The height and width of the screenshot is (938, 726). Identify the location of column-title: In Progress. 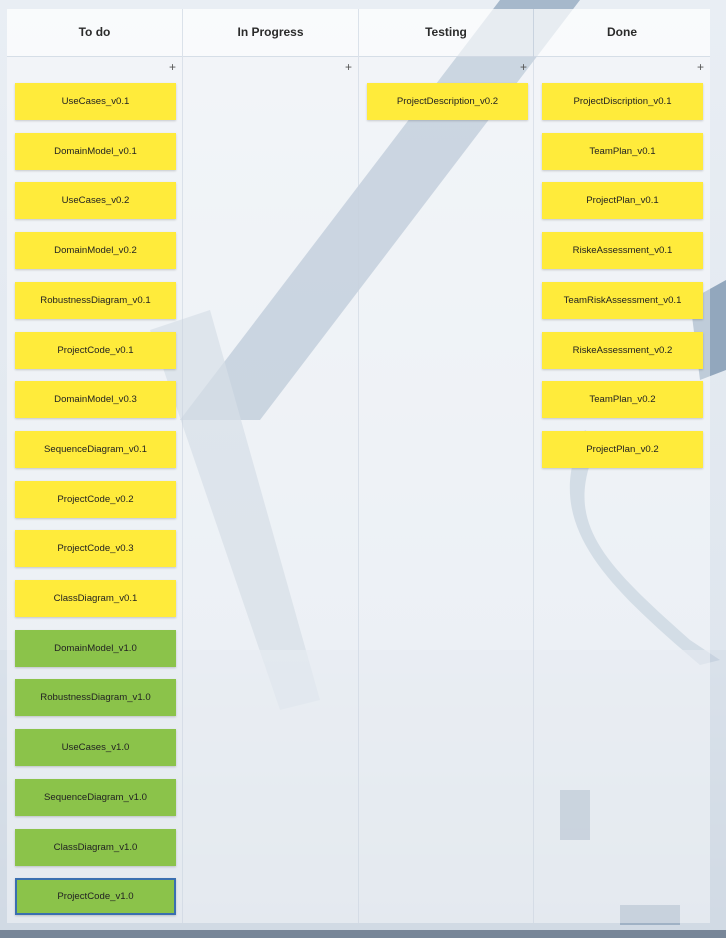
(270, 33).